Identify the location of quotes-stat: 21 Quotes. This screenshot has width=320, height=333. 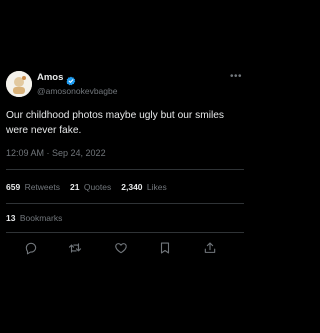
(90, 187).